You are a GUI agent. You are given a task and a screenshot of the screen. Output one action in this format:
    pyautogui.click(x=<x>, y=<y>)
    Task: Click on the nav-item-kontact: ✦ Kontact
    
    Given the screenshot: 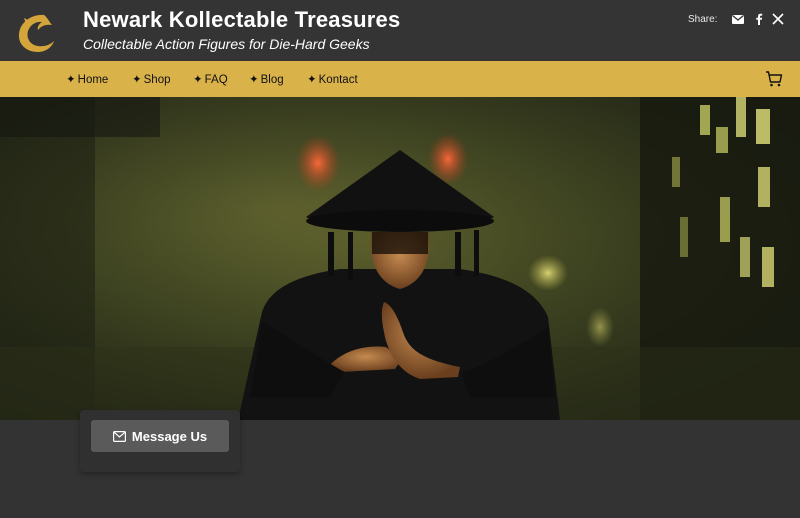 What is the action you would take?
    pyautogui.click(x=332, y=79)
    